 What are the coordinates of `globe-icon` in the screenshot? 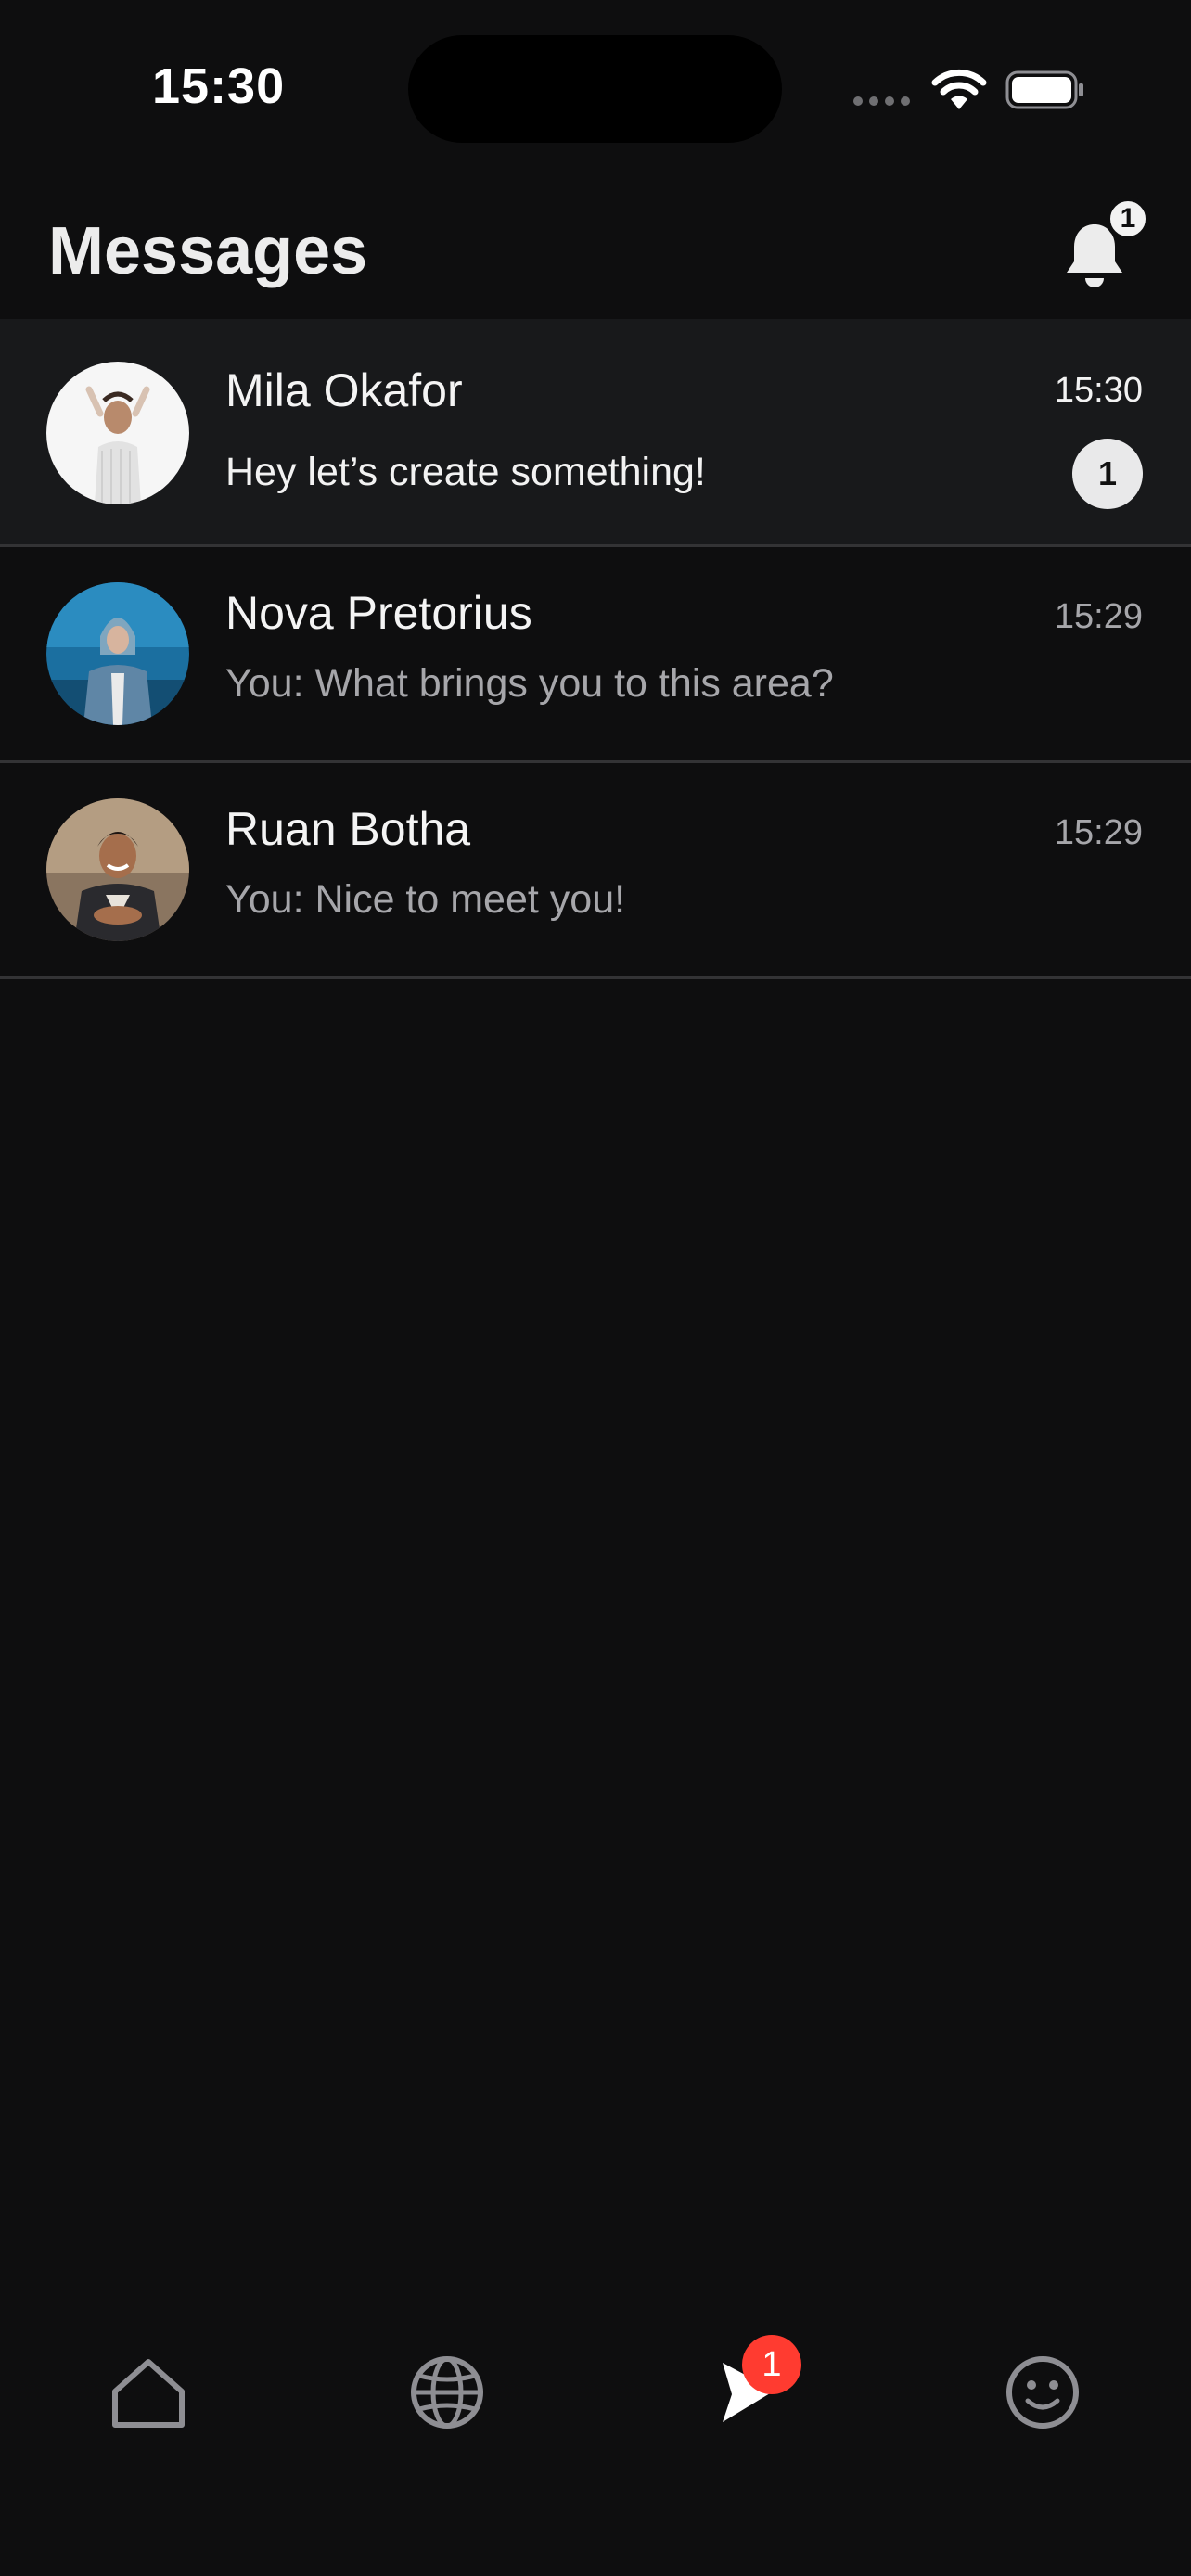 It's located at (447, 2393).